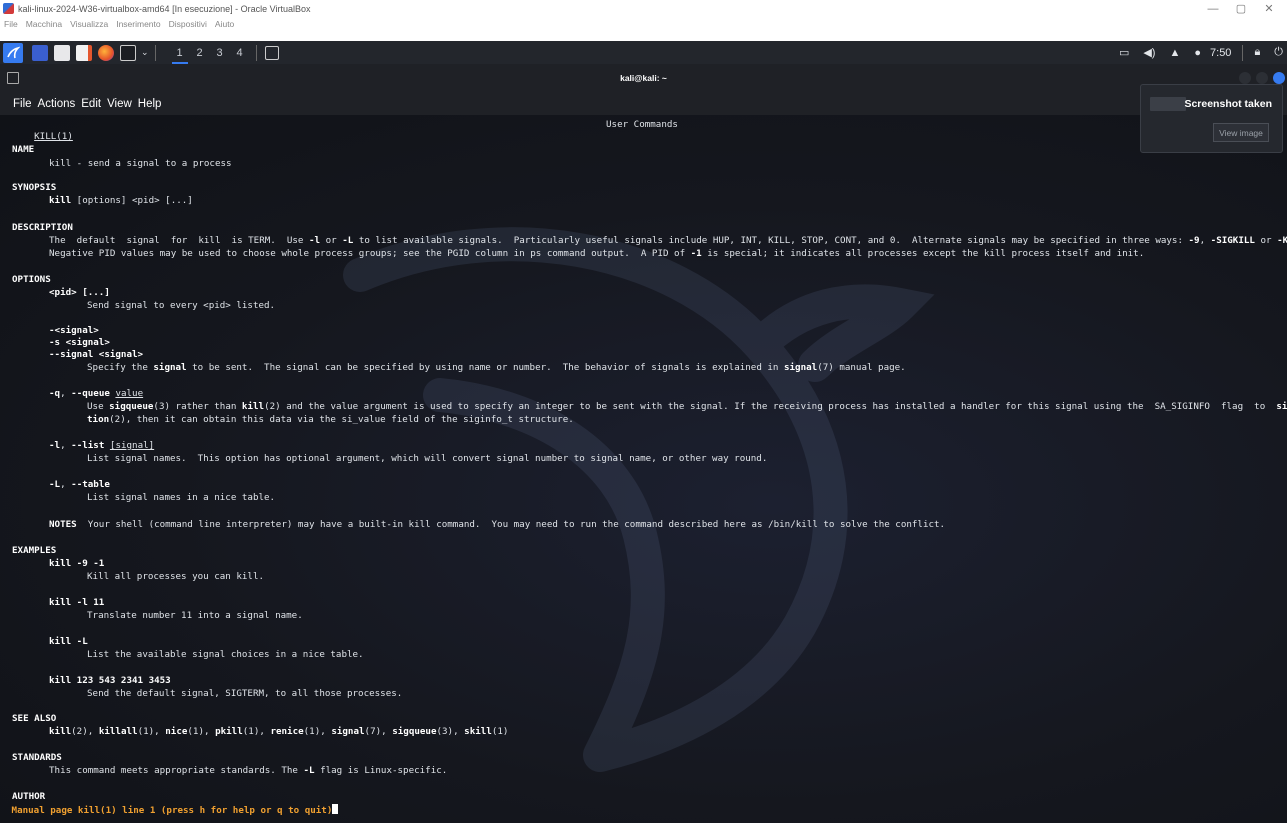 This screenshot has width=1287, height=823. I want to click on workspace-3: 3, so click(220, 52).